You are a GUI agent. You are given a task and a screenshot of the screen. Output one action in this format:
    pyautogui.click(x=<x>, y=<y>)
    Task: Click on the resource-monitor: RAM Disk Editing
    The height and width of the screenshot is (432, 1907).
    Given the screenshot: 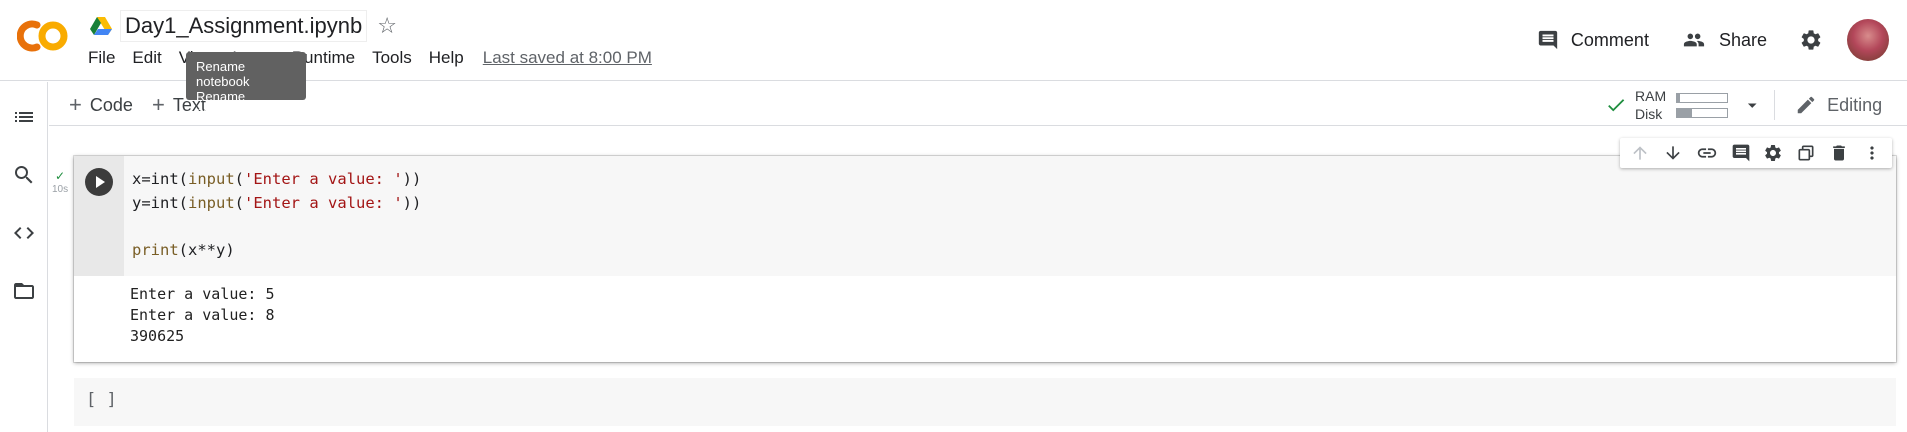 What is the action you would take?
    pyautogui.click(x=1756, y=105)
    